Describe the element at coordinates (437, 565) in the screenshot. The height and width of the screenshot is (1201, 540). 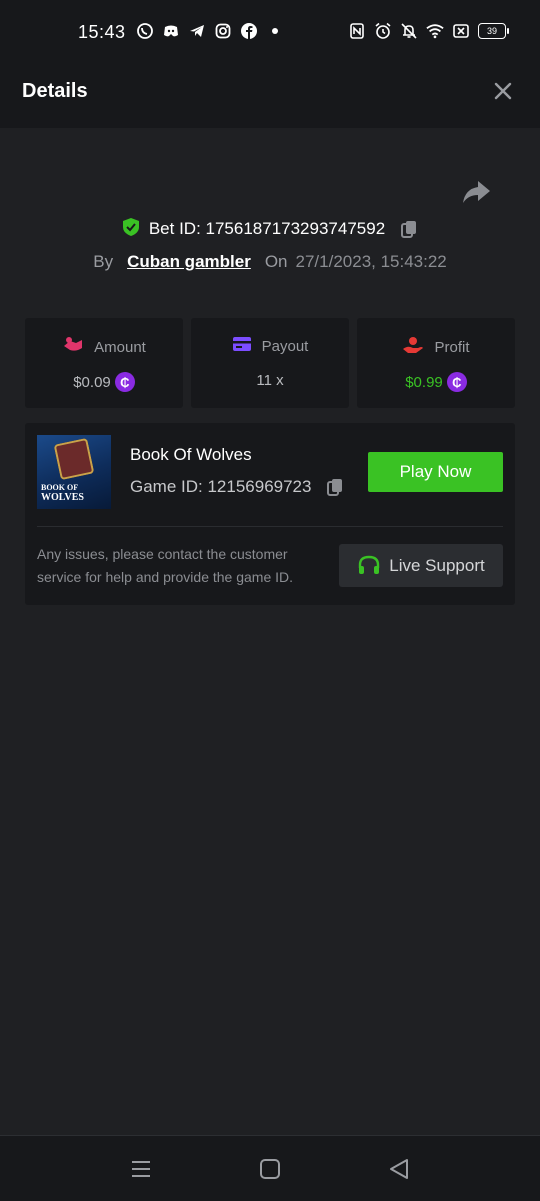
I see `live-support-label: Live Support` at that location.